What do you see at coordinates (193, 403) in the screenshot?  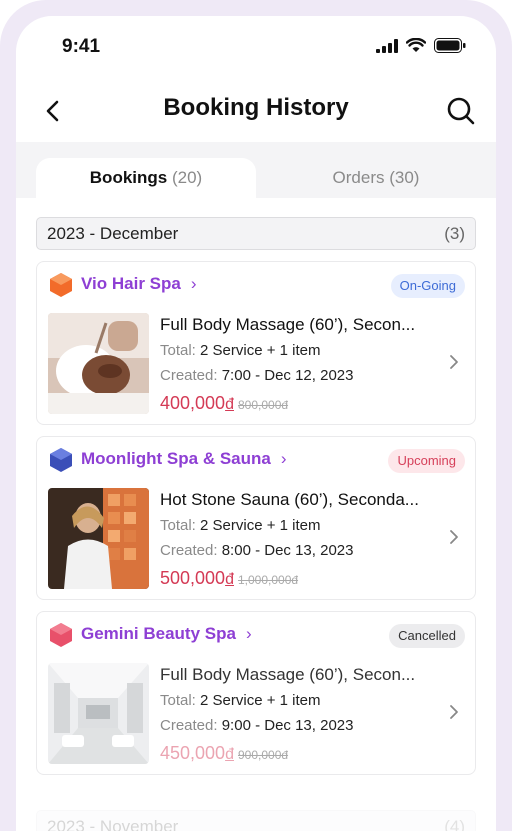 I see `price-value: 400,000` at bounding box center [193, 403].